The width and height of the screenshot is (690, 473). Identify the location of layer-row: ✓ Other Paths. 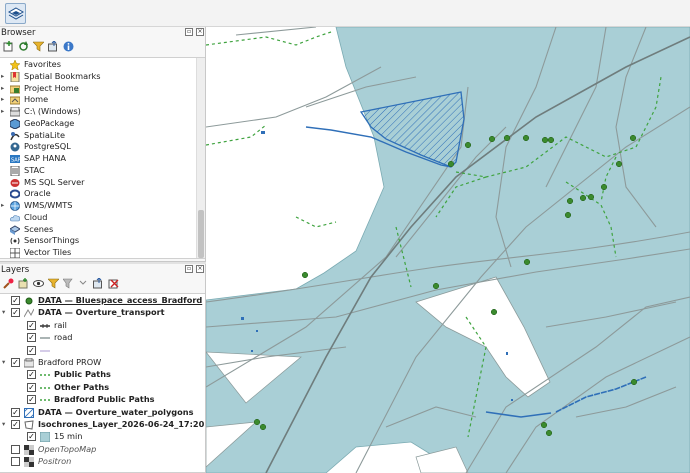
(100, 388).